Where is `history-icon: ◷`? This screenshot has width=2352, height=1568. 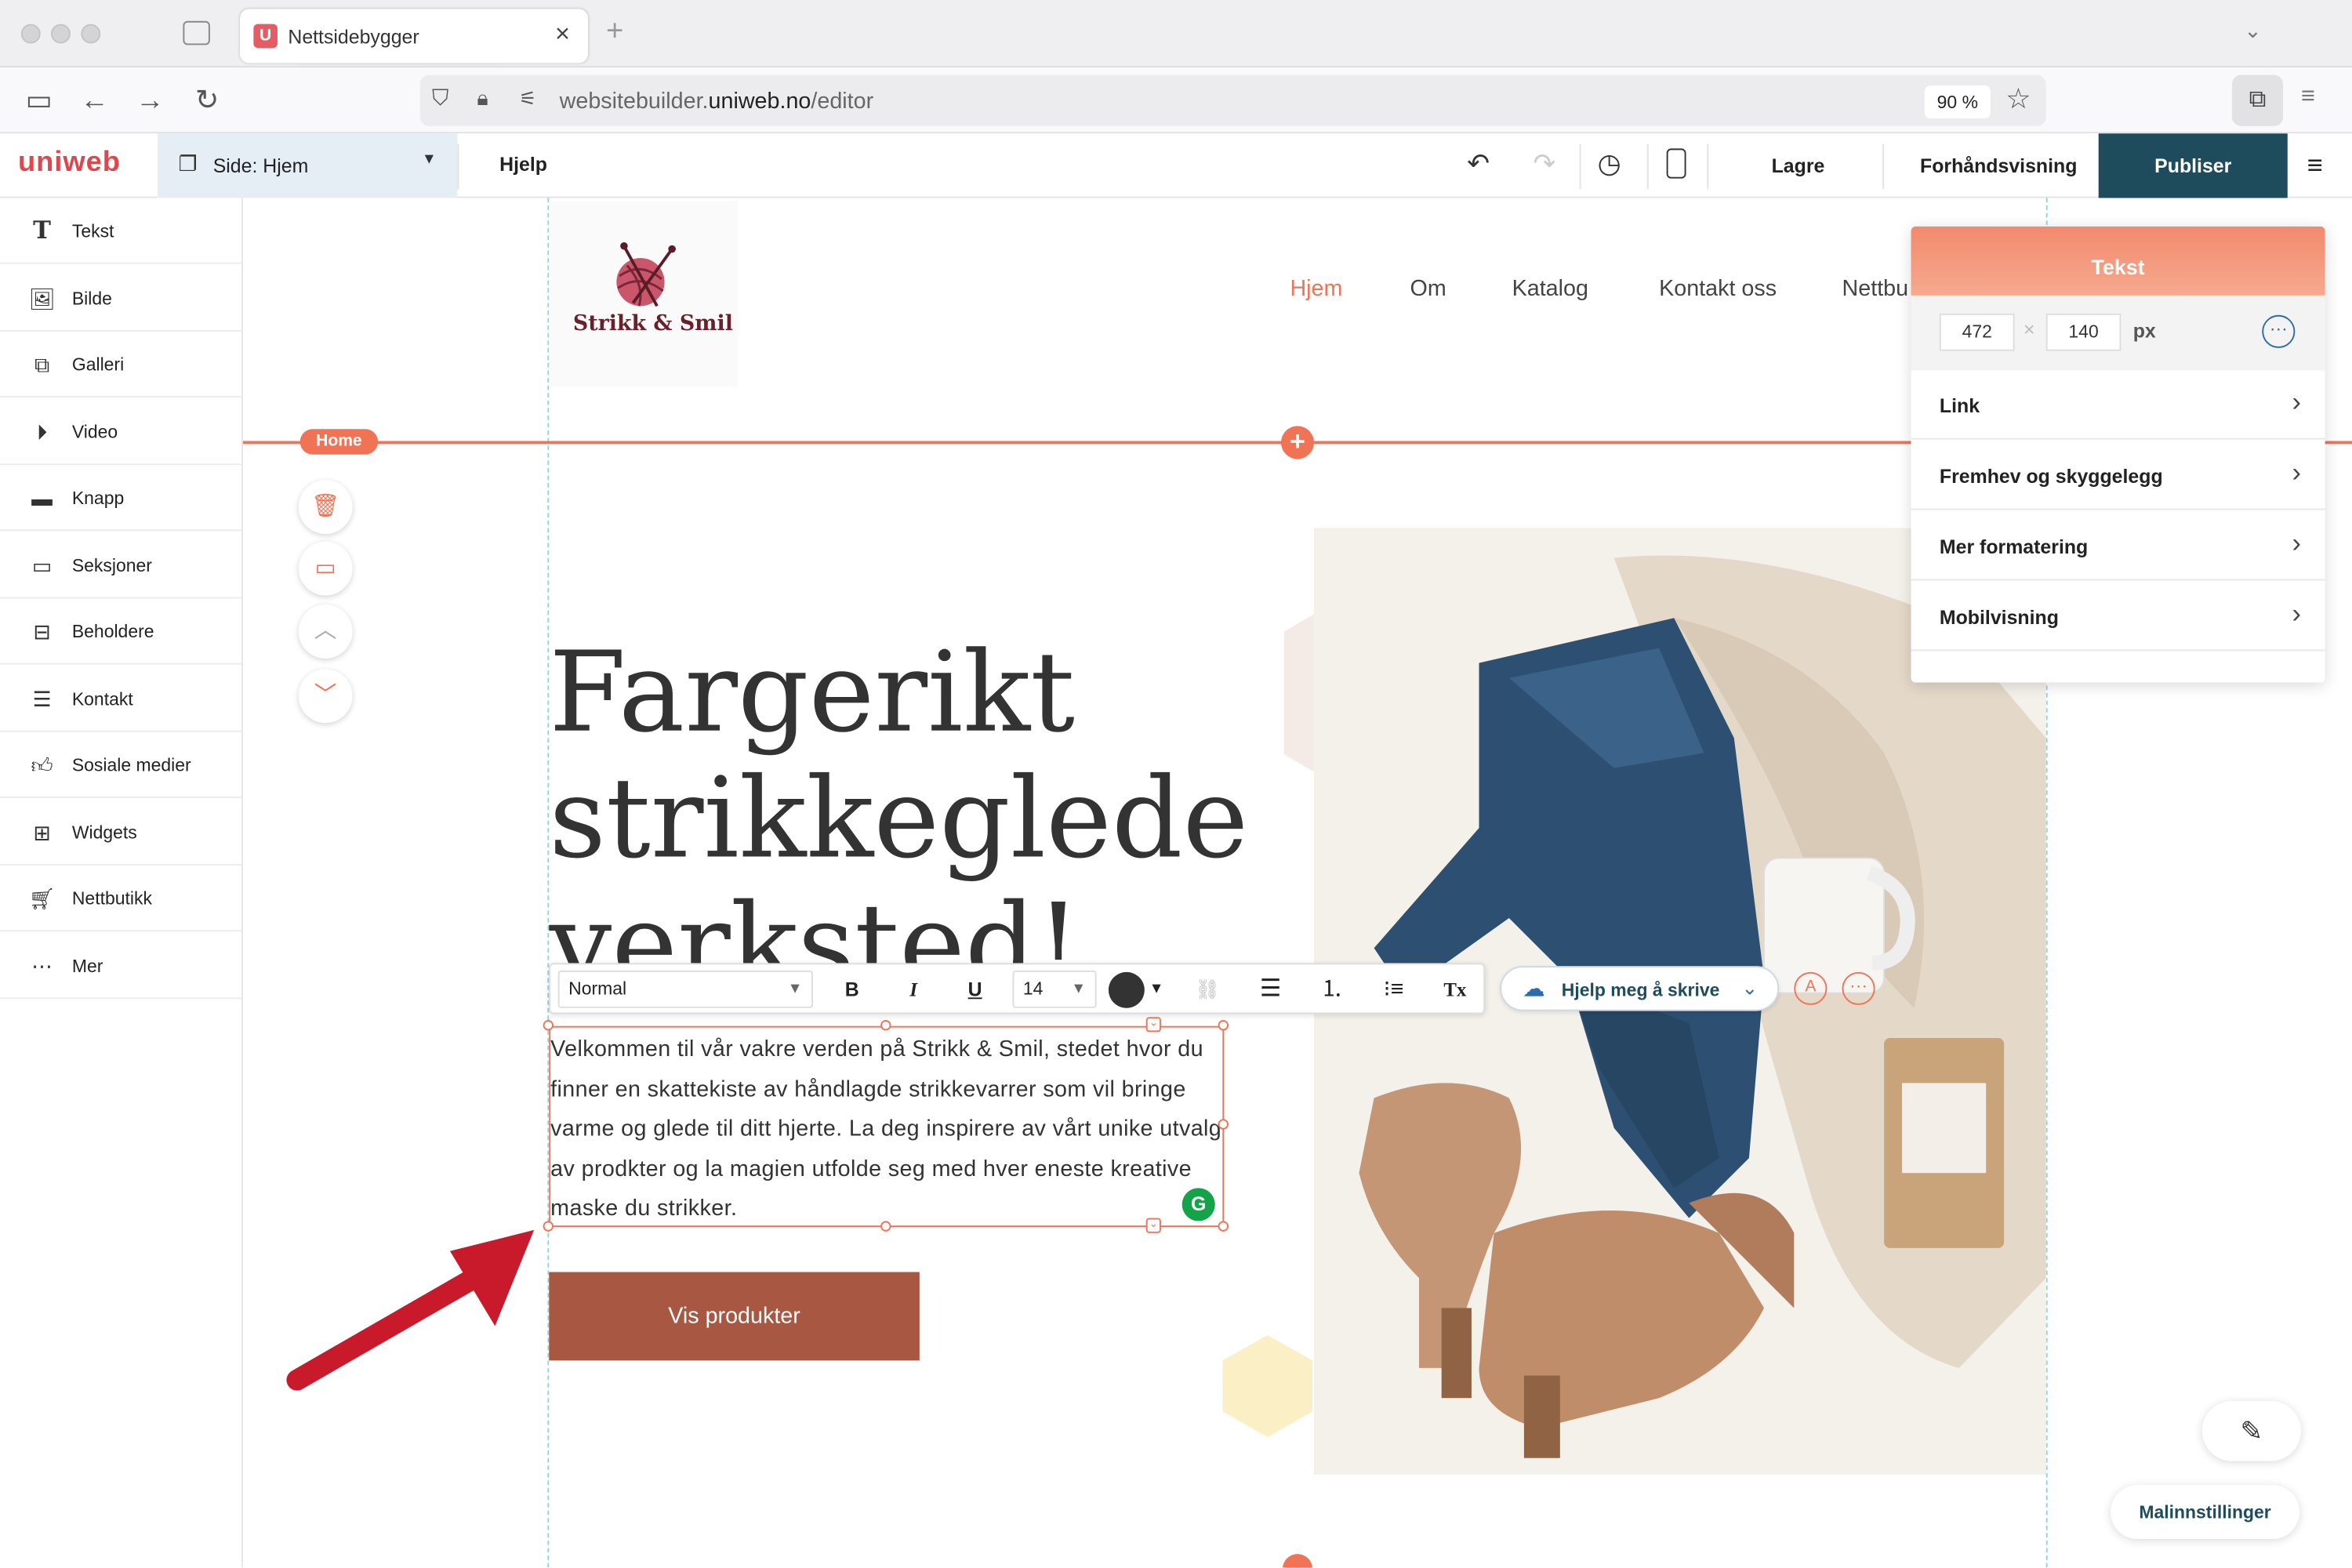 history-icon: ◷ is located at coordinates (1609, 164).